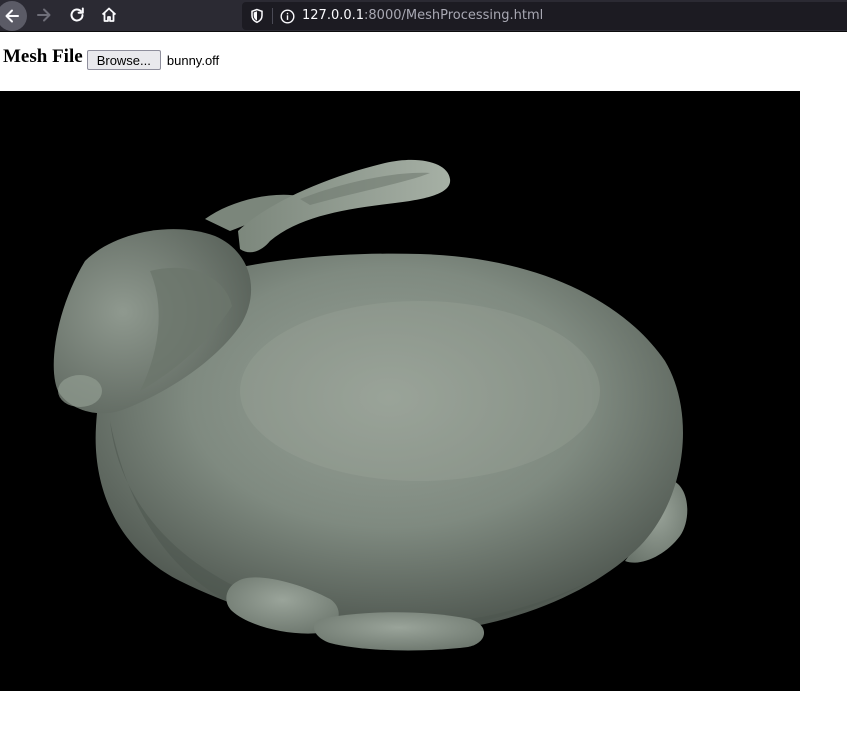 The image size is (847, 729). I want to click on mesh-file-label: Mesh File, so click(43, 56).